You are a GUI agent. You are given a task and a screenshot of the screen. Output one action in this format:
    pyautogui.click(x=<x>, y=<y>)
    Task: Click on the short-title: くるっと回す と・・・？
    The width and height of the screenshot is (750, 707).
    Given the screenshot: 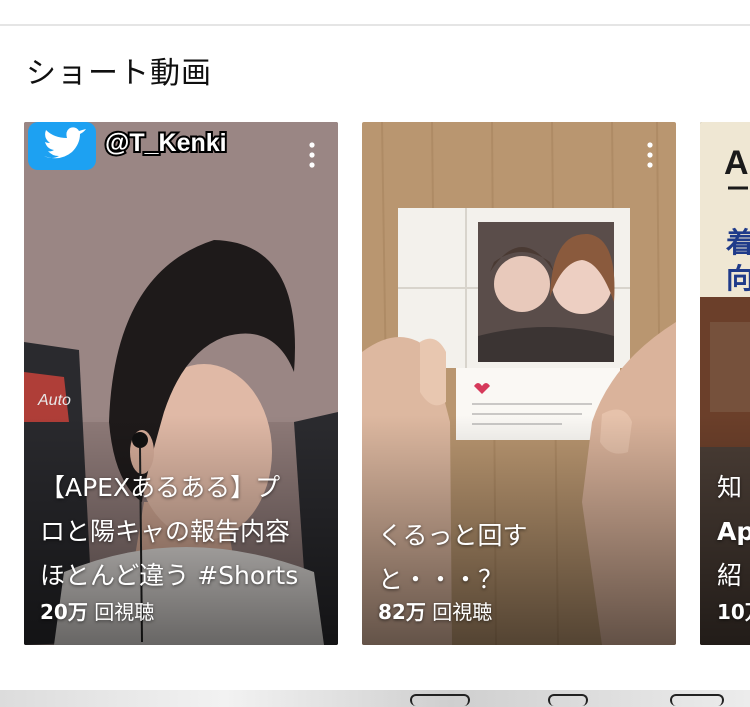 What is the action you would take?
    pyautogui.click(x=473, y=558)
    